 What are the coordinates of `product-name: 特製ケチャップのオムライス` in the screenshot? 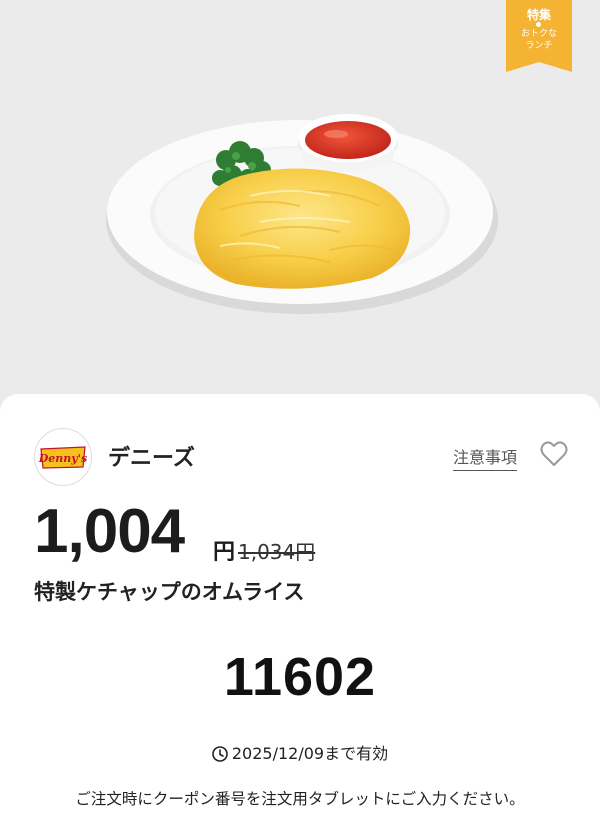 It's located at (169, 592).